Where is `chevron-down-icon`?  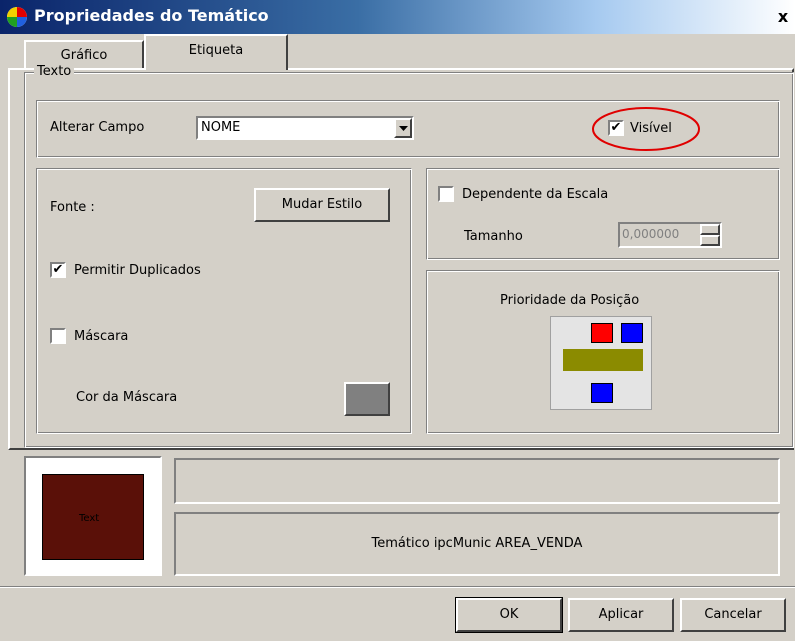 chevron-down-icon is located at coordinates (403, 128).